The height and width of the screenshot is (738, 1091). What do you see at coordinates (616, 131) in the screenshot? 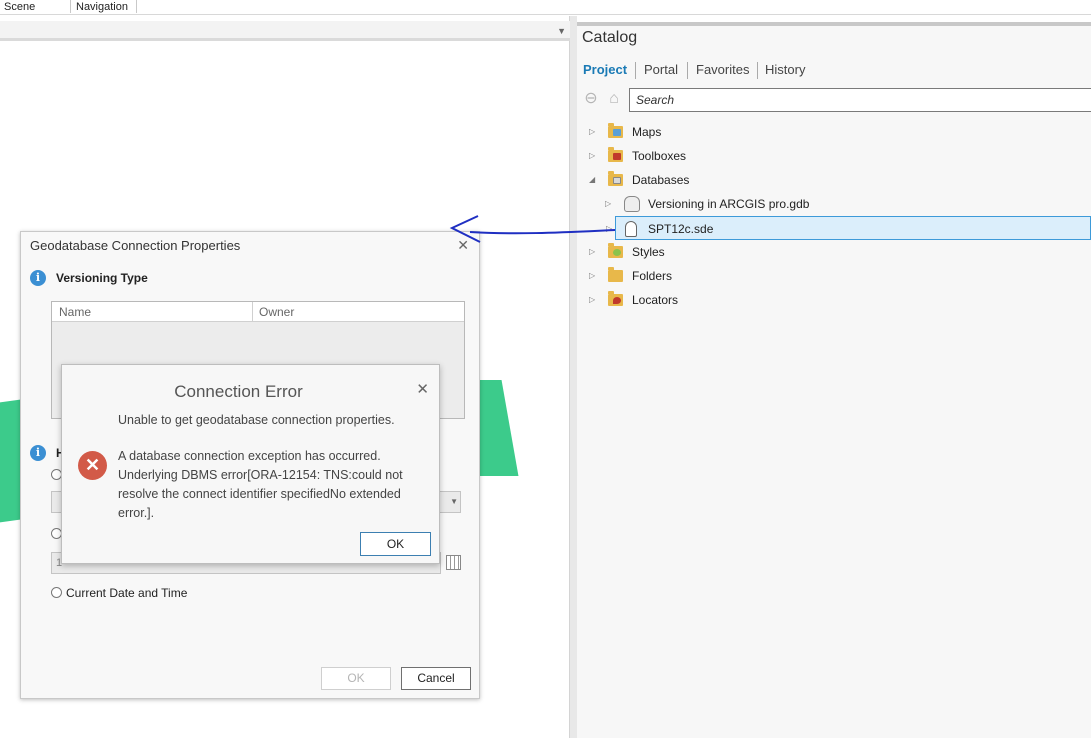
I see `maps-folder-icon` at bounding box center [616, 131].